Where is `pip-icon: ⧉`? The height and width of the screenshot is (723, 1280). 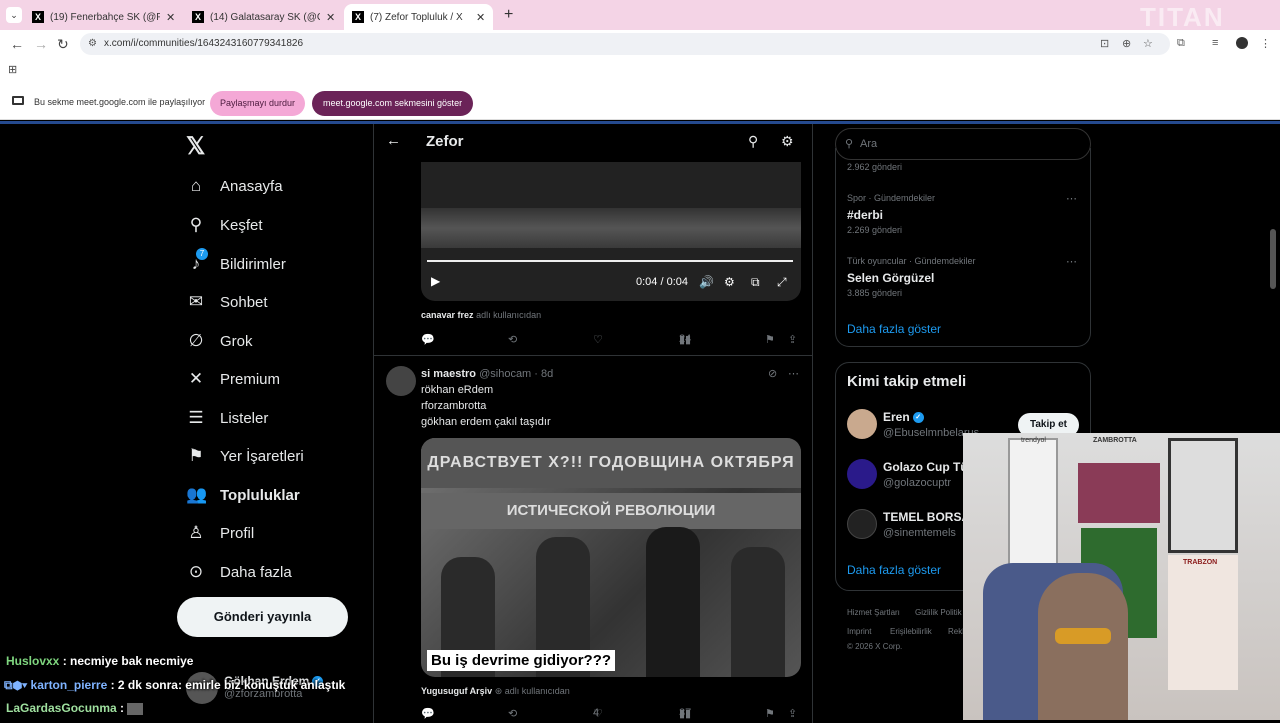 pip-icon: ⧉ is located at coordinates (755, 282).